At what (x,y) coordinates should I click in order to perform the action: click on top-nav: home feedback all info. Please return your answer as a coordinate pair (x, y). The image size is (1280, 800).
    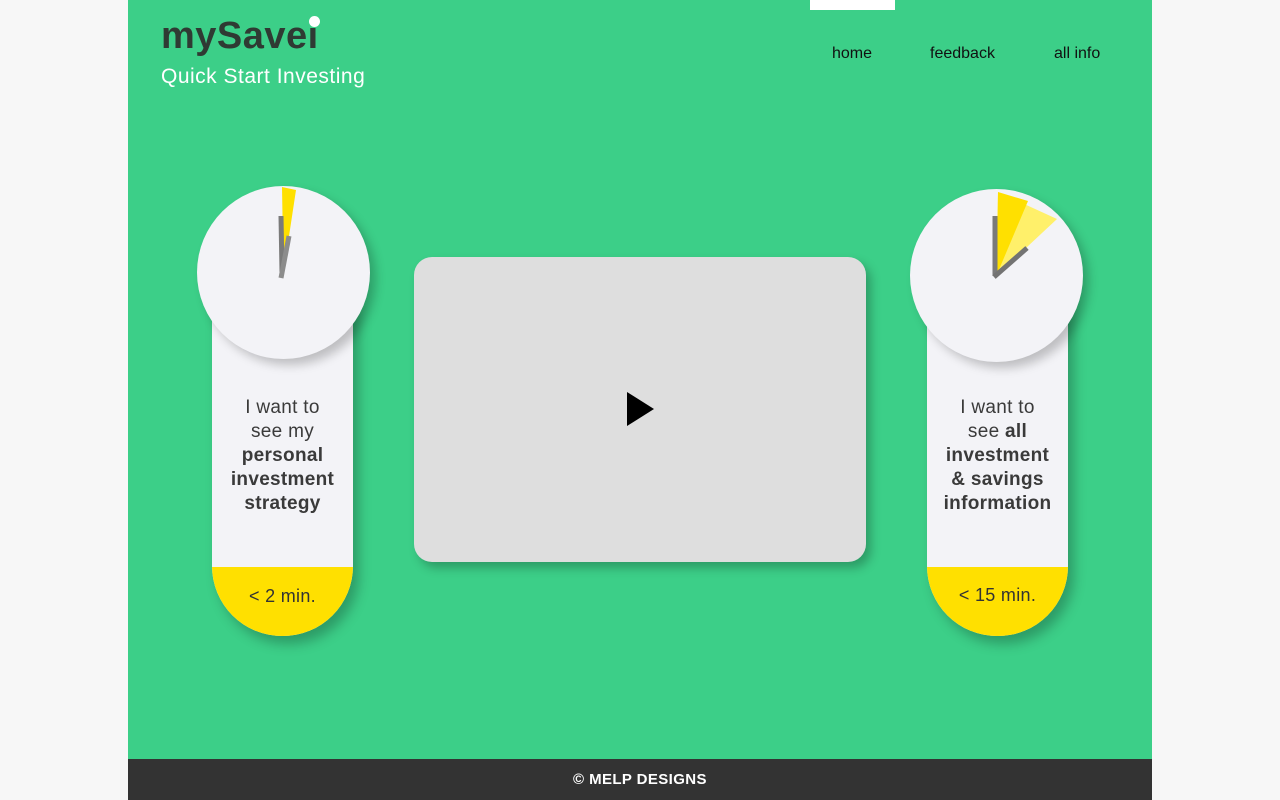
    Looking at the image, I should click on (640, 56).